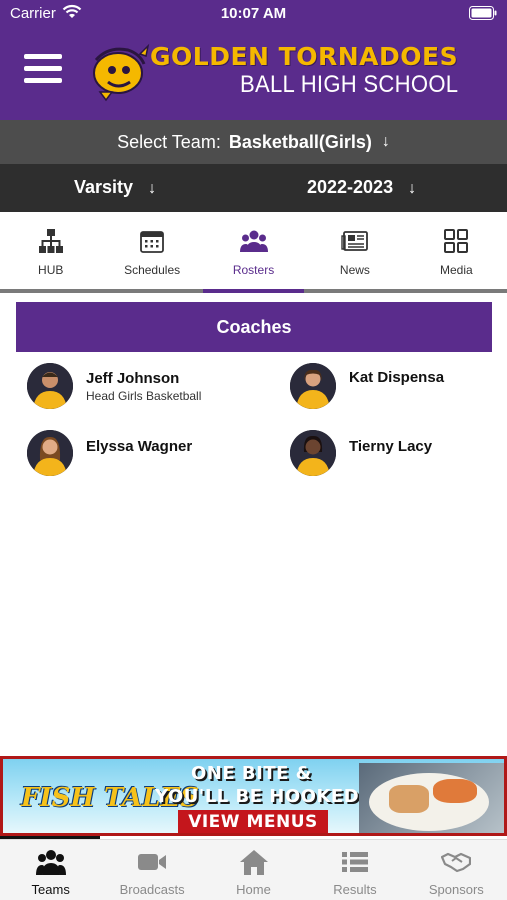 The height and width of the screenshot is (900, 507). I want to click on section-tabs: HUB Schedules Rosters News Media, so click(253, 251).